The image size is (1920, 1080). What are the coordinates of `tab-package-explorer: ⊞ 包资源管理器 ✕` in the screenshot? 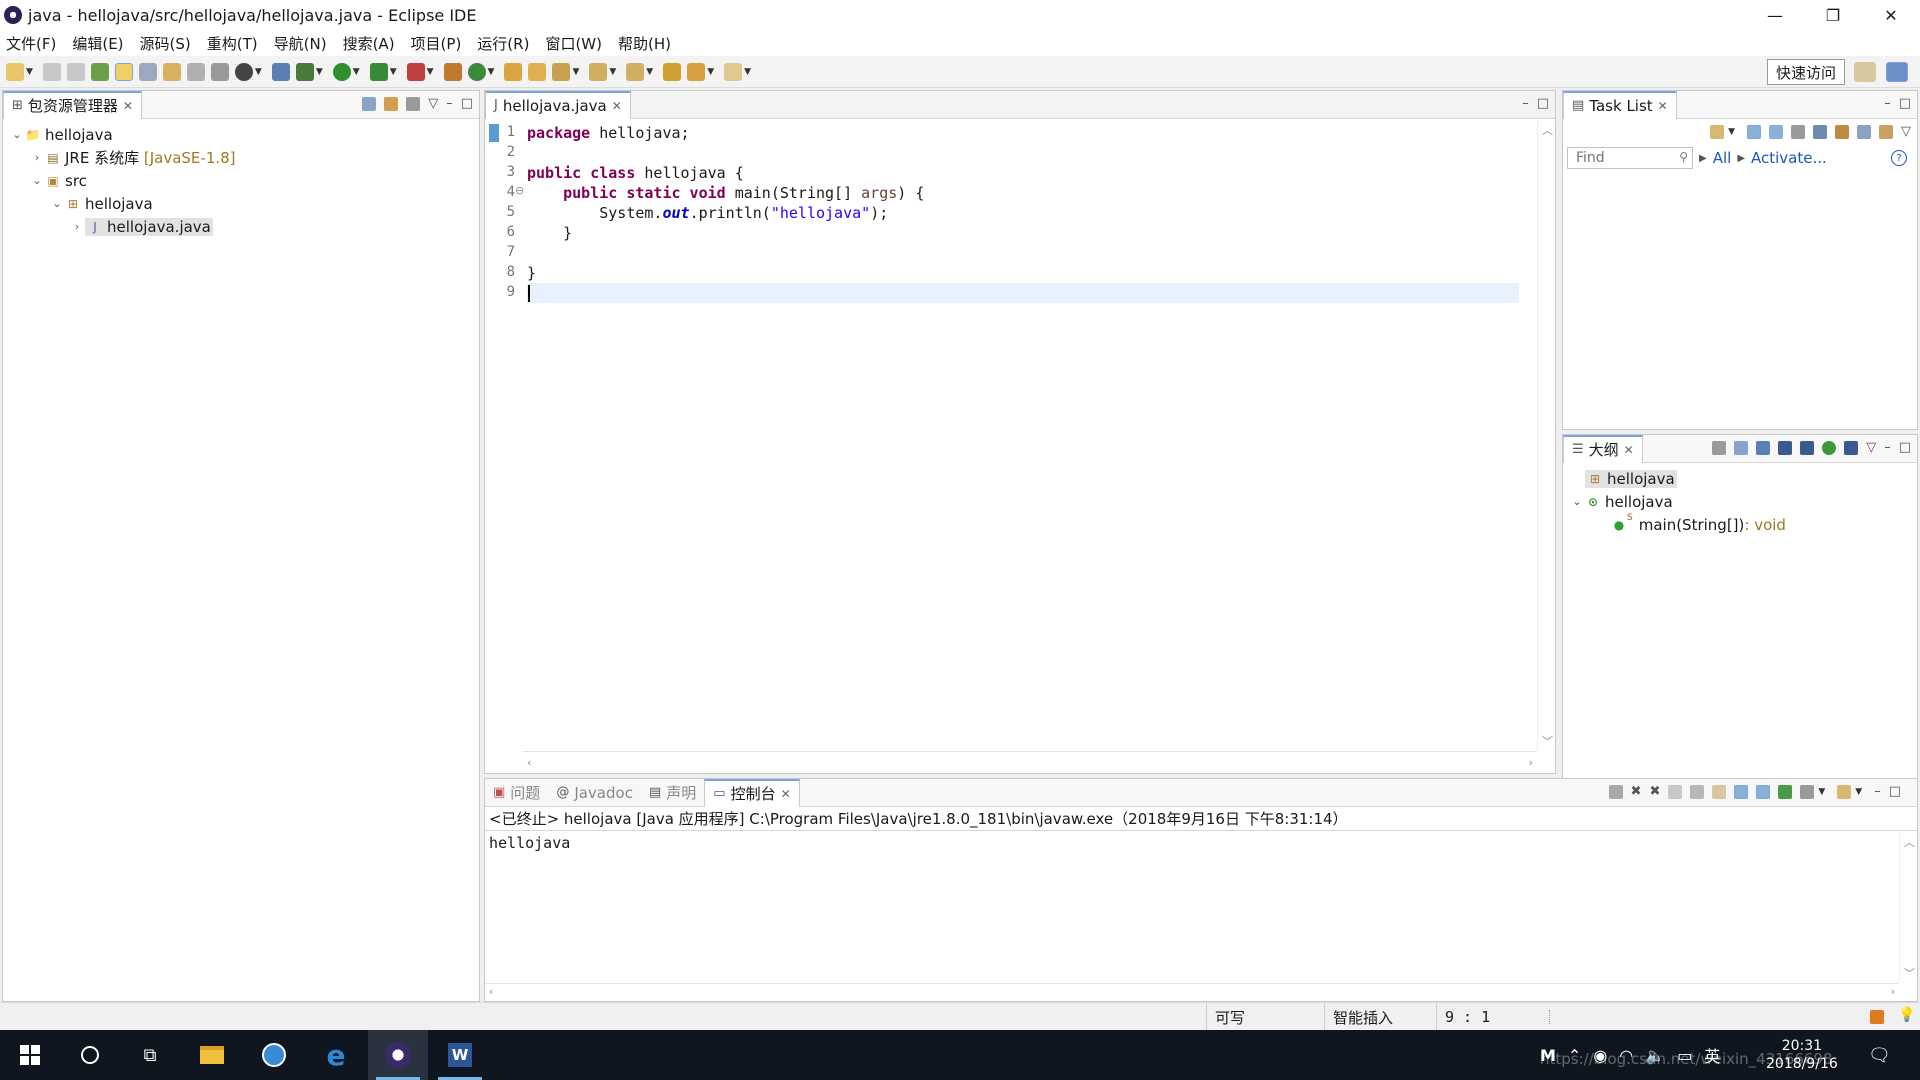 It's located at (72, 104).